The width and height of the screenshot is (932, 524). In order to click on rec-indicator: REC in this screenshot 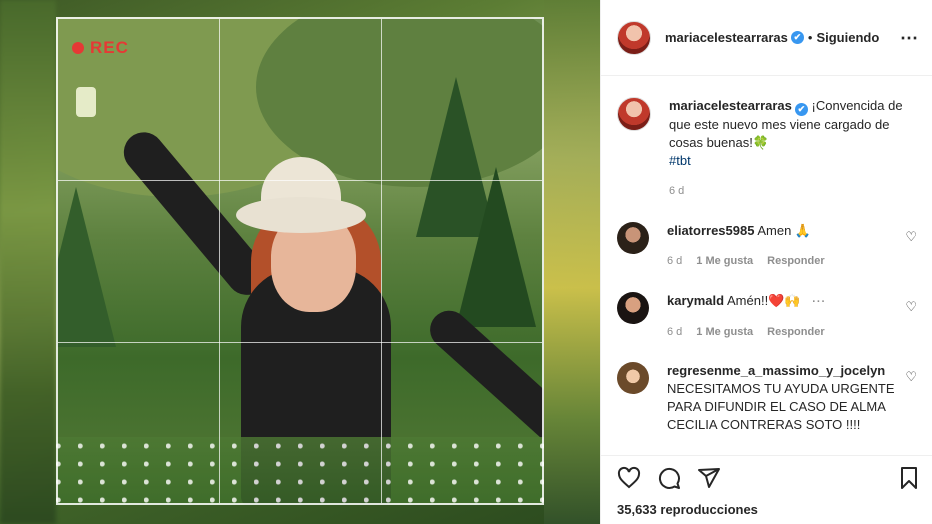, I will do `click(100, 48)`.